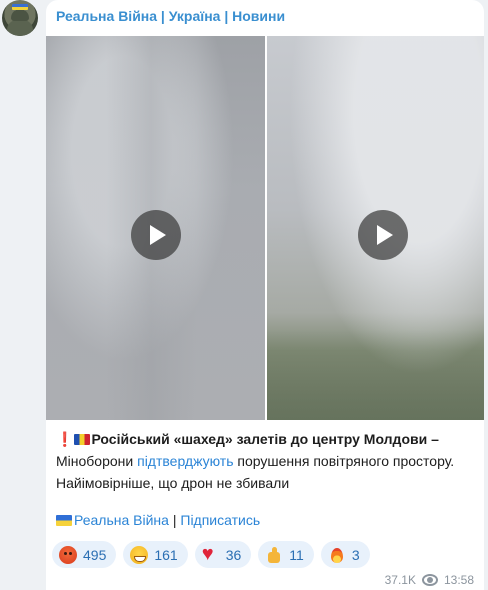  What do you see at coordinates (68, 554) in the screenshot?
I see `angry-face-icon` at bounding box center [68, 554].